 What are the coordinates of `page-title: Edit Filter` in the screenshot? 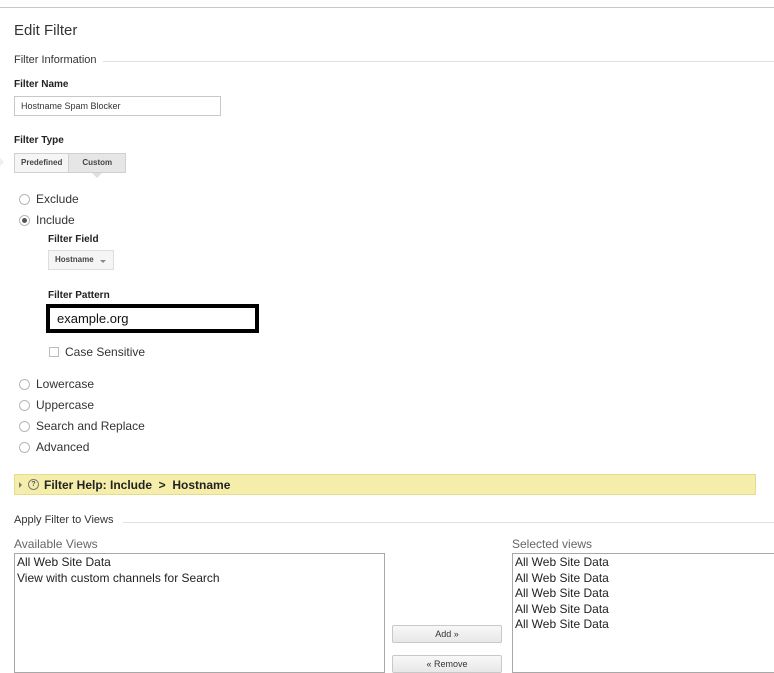 It's located at (46, 30).